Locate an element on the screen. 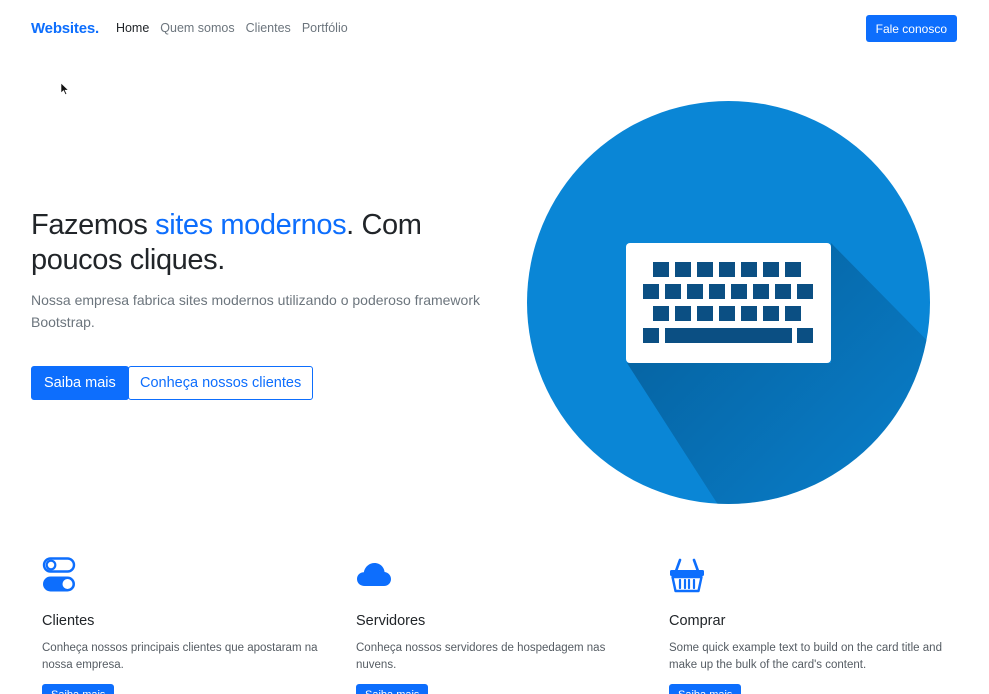  feature-title: Comprar is located at coordinates (697, 621).